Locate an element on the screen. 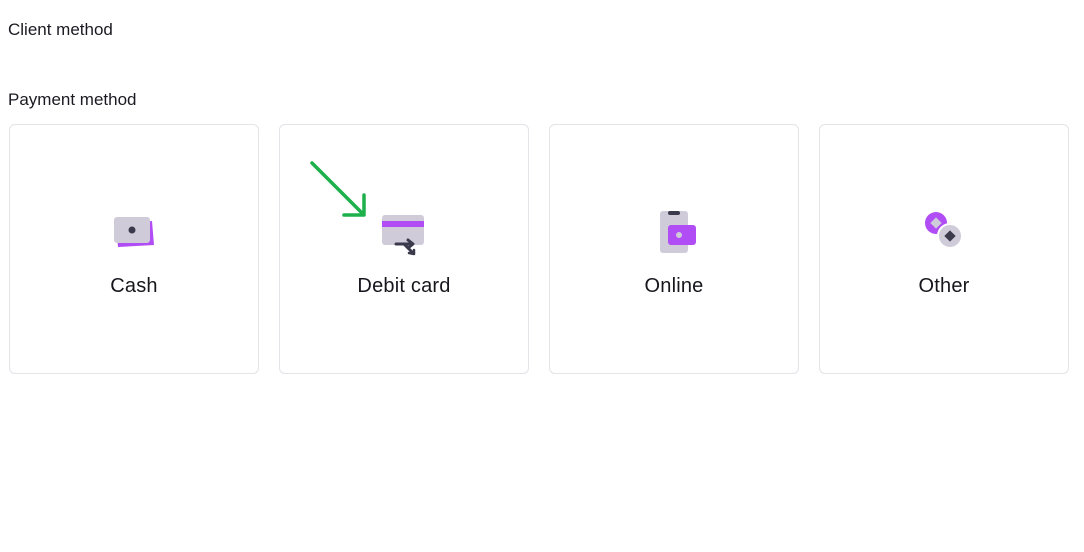 This screenshot has width=1084, height=552. cash-icon is located at coordinates (134, 232).